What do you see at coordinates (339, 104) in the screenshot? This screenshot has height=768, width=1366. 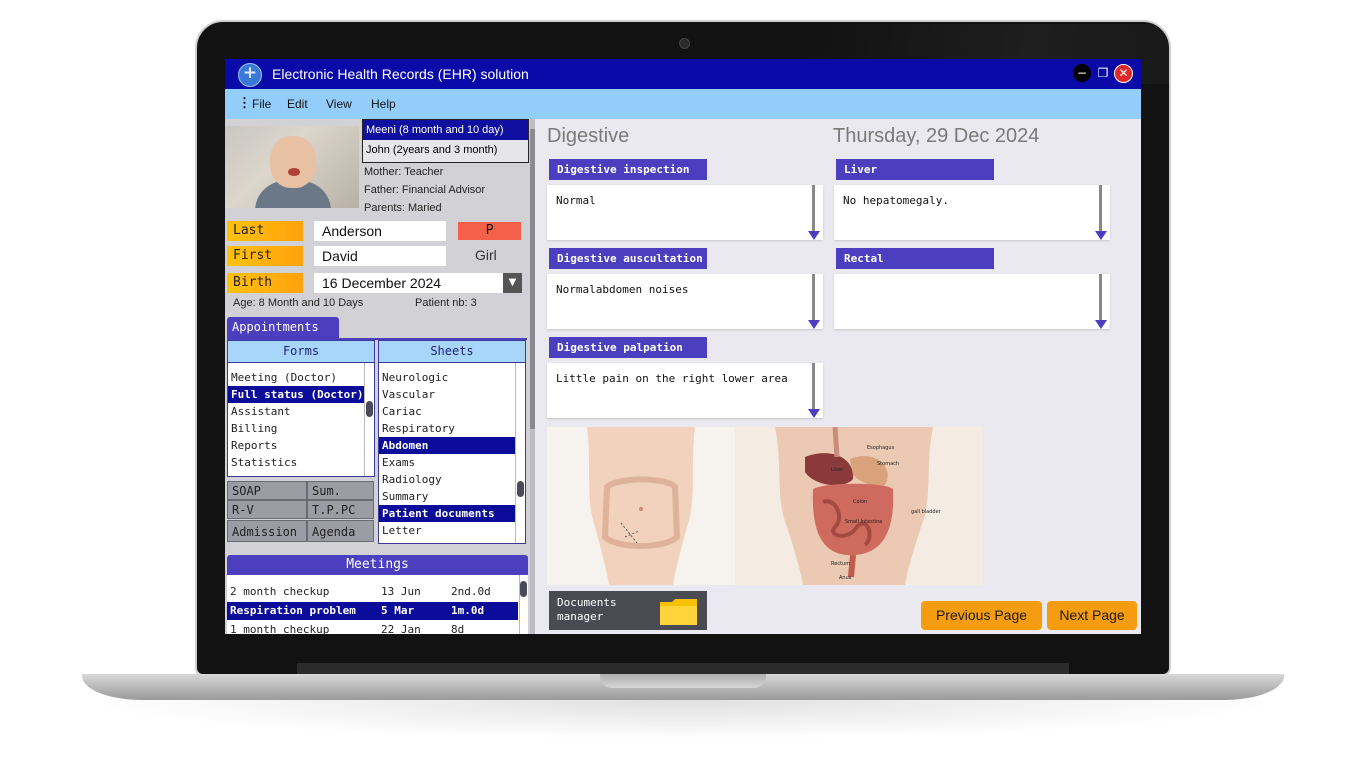 I see `menu-view: View` at bounding box center [339, 104].